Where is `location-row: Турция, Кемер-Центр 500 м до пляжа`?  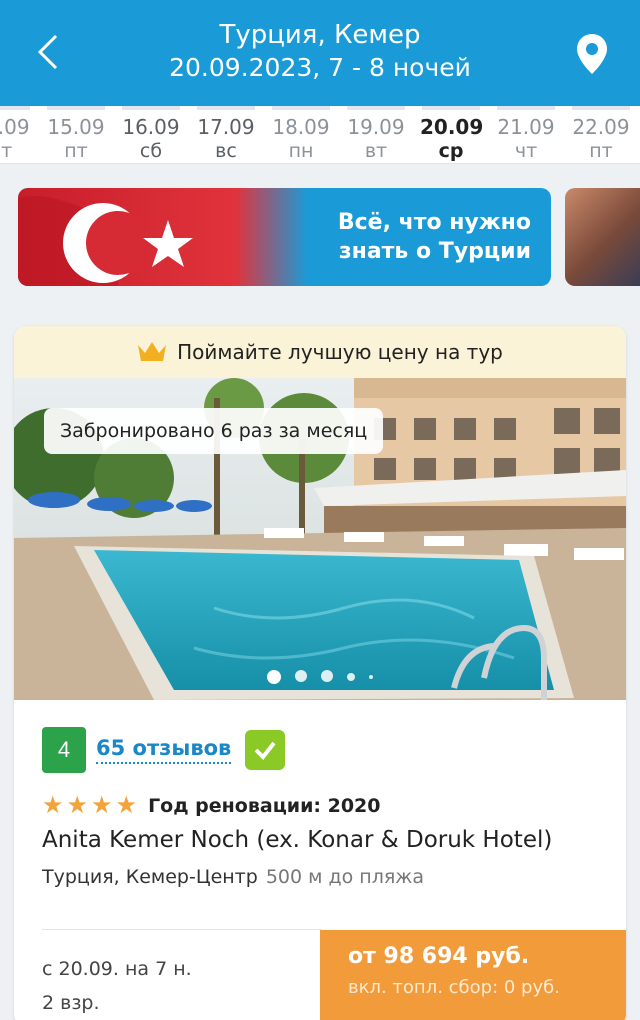
location-row: Турция, Кемер-Центр 500 м до пляжа is located at coordinates (233, 877).